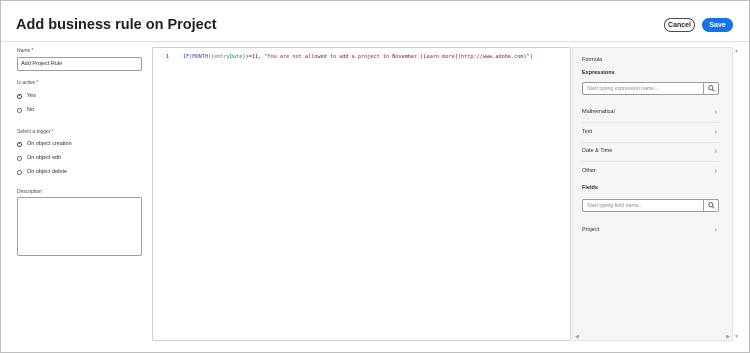 This screenshot has height=353, width=750. I want to click on category-label: Other, so click(589, 171).